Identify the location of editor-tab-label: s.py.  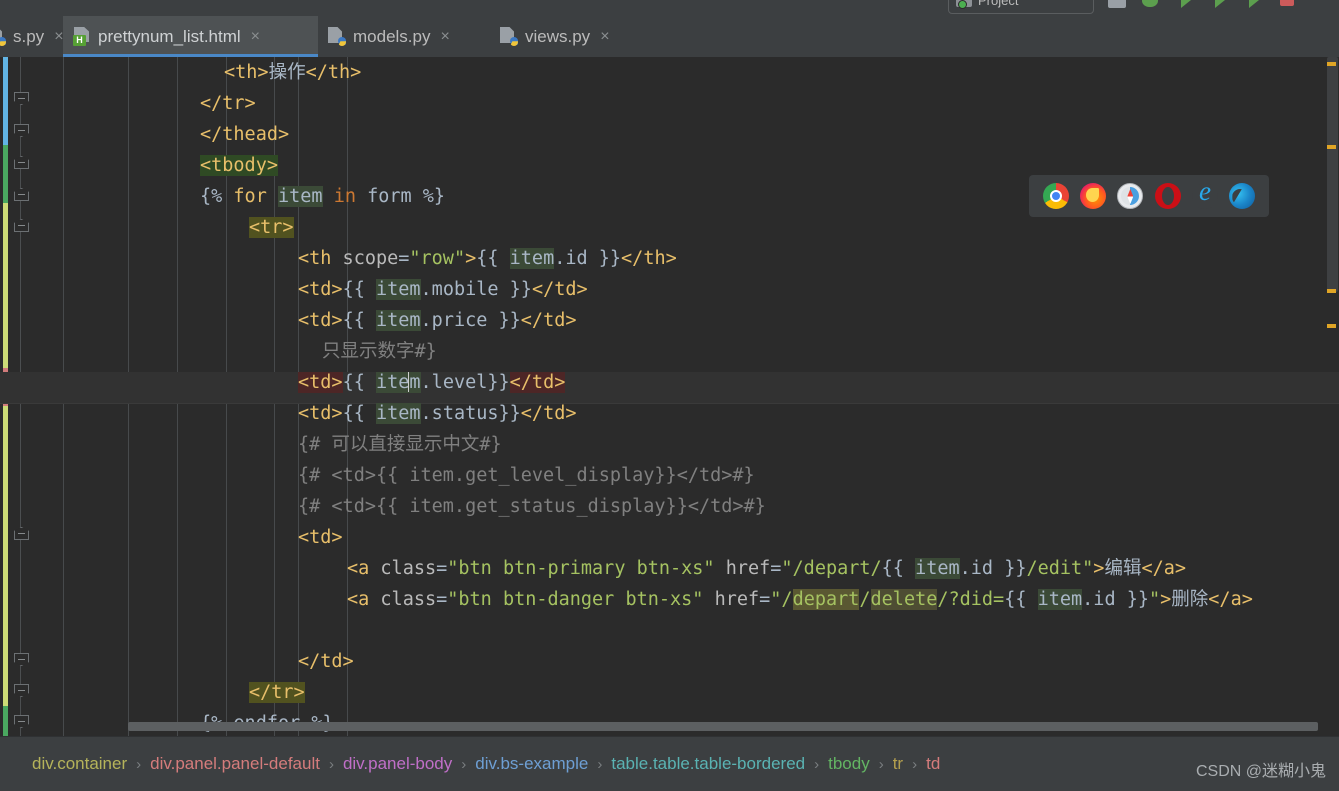
(29, 36).